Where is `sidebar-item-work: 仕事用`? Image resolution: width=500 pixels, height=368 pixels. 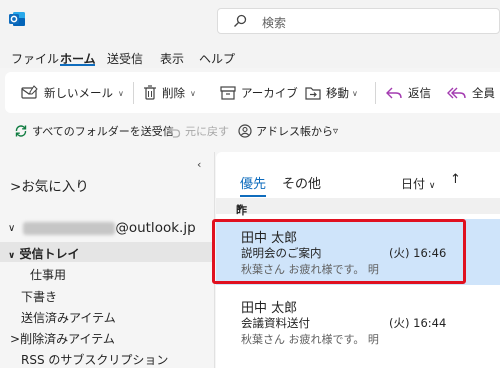 sidebar-item-work: 仕事用 is located at coordinates (48, 274).